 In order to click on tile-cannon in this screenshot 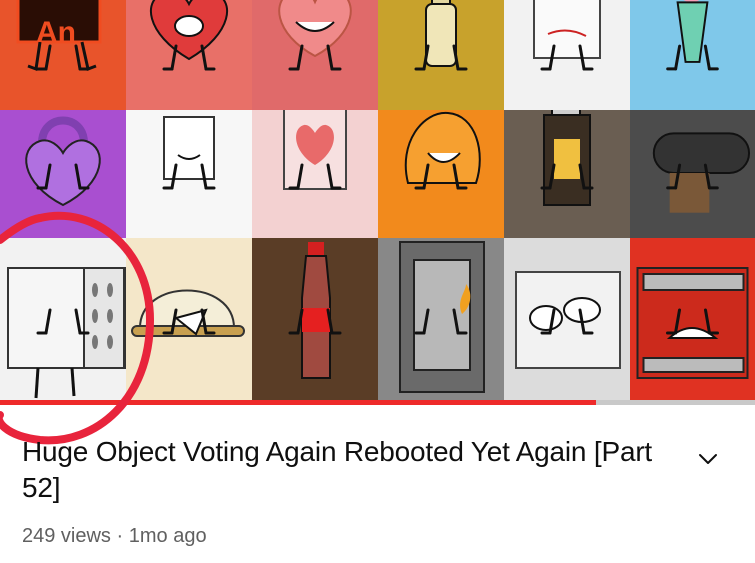, I will do `click(692, 174)`.